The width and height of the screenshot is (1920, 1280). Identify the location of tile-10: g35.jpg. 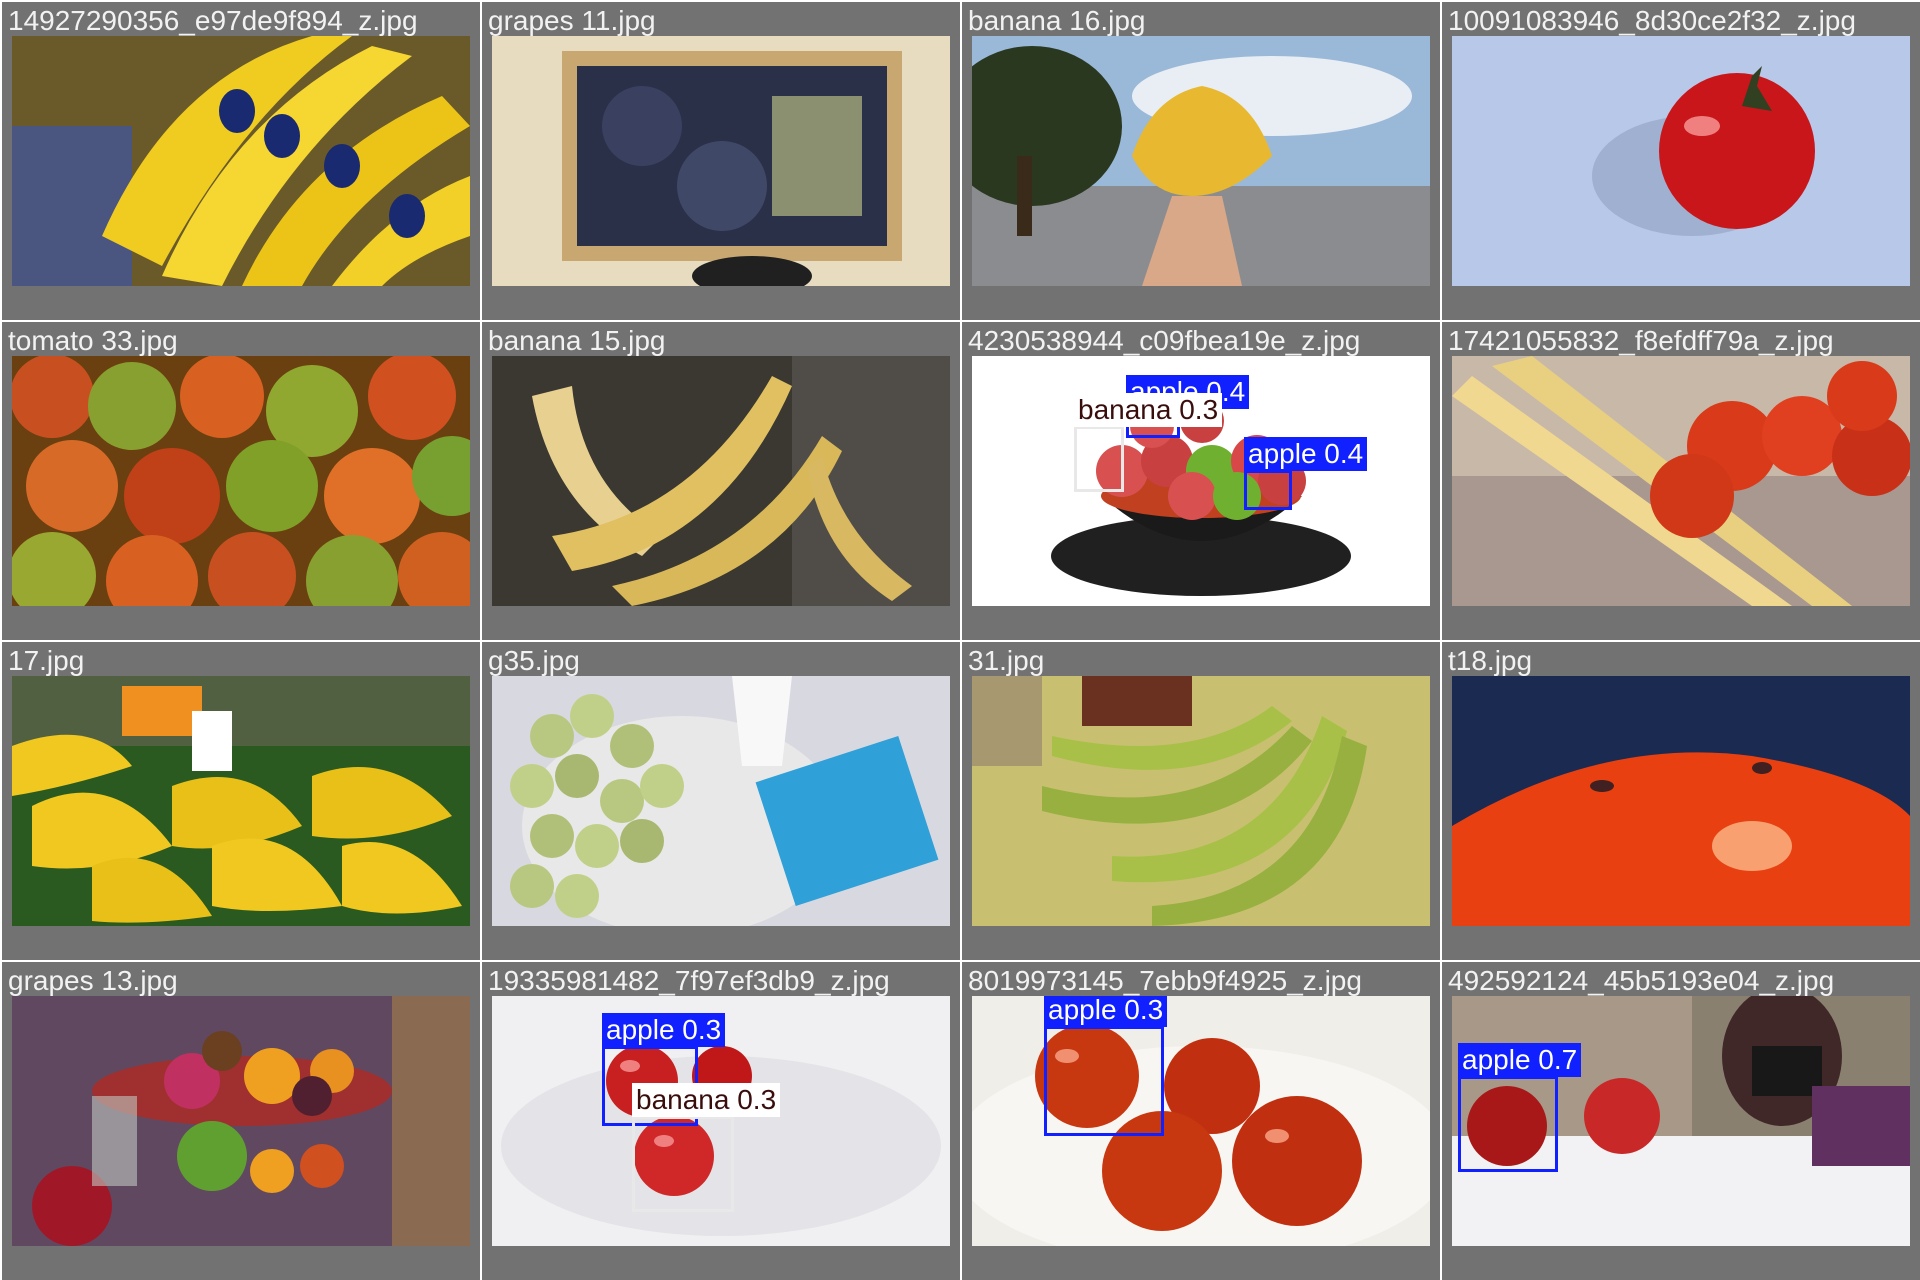
(721, 801).